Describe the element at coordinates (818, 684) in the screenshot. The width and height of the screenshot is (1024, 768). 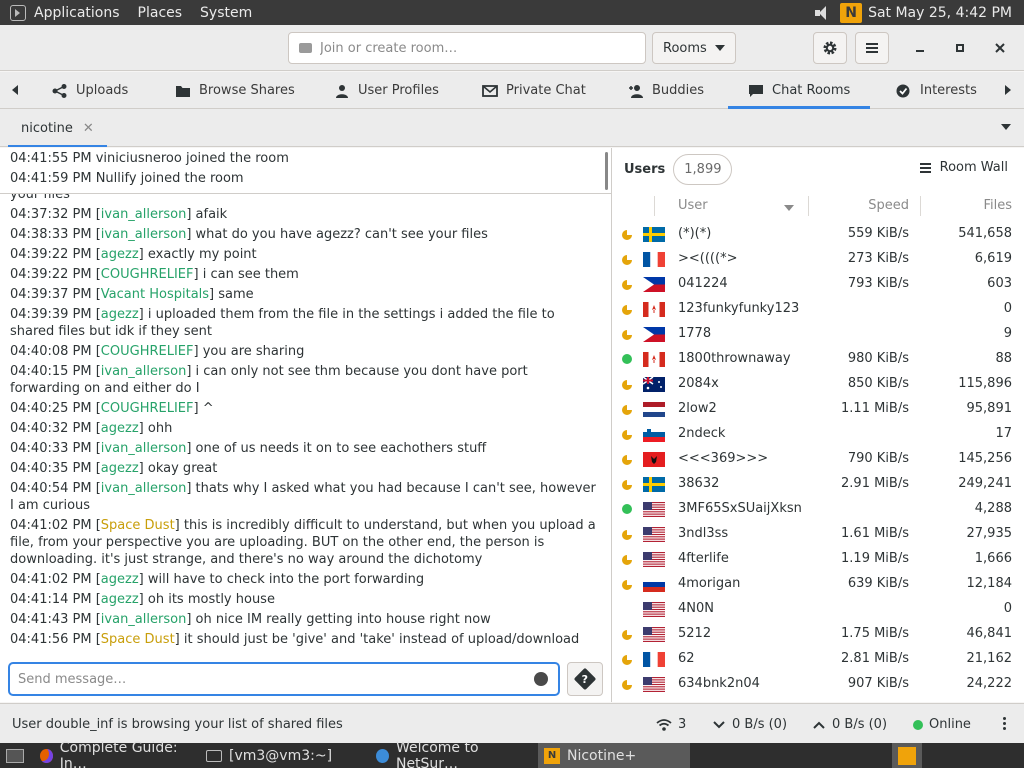
I see `user-row: 634bnk2n04 907 KiB/s 24,222` at that location.